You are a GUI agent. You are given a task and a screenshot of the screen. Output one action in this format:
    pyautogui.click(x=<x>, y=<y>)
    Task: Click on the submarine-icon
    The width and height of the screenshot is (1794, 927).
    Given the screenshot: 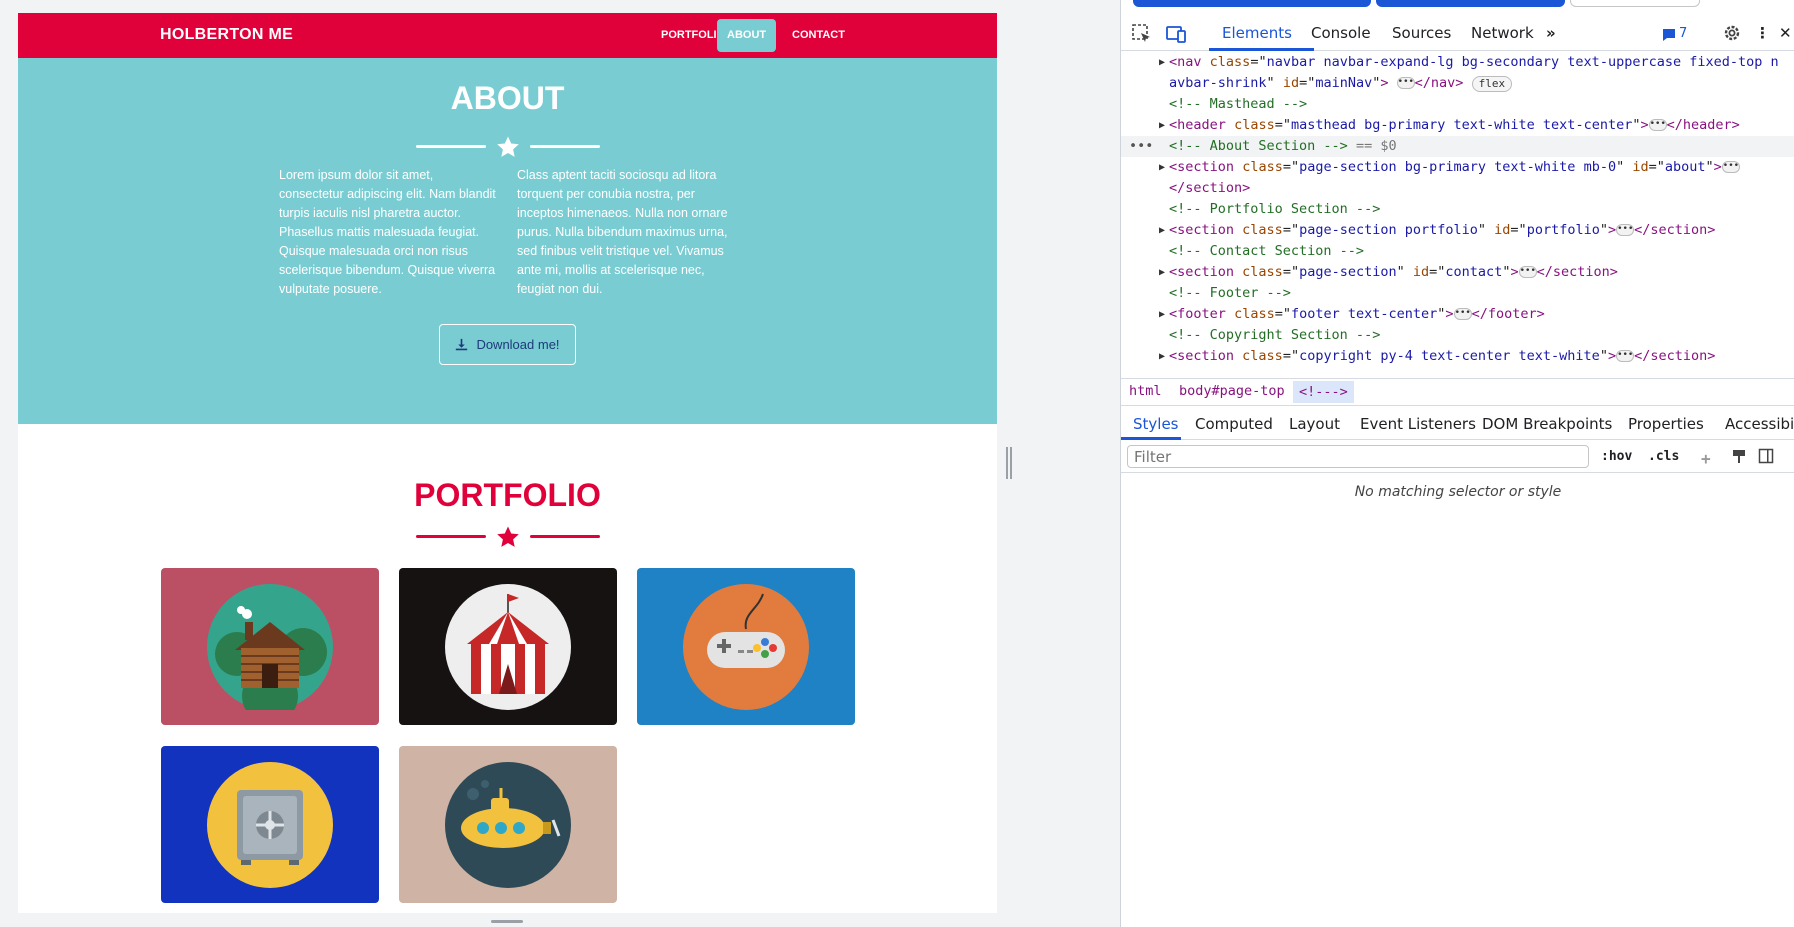 What is the action you would take?
    pyautogui.click(x=508, y=824)
    